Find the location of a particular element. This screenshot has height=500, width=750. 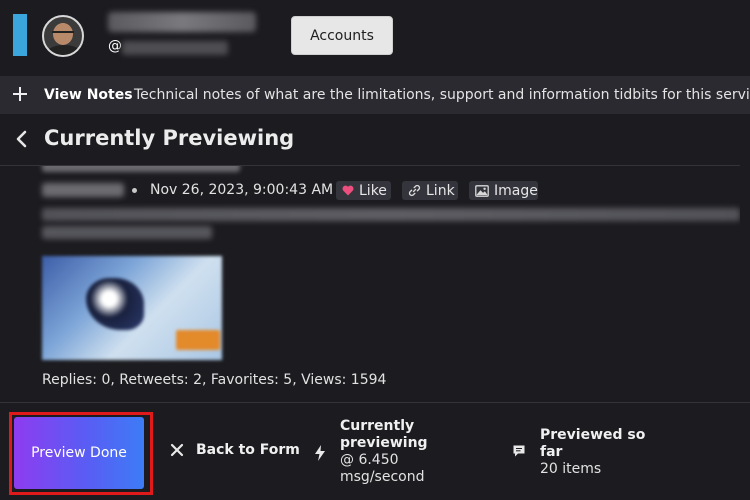

user-handle-prefix: @ is located at coordinates (115, 46).